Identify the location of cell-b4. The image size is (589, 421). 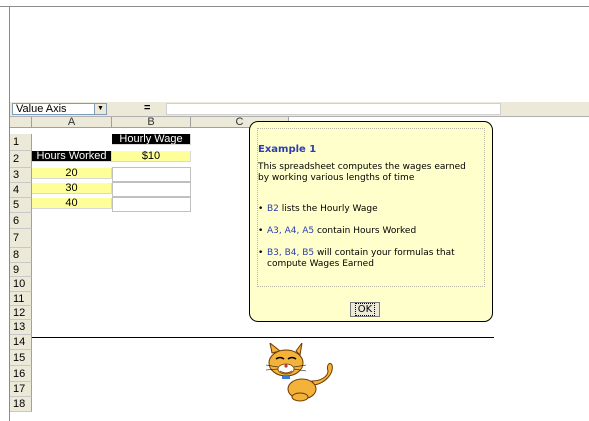
(151, 189).